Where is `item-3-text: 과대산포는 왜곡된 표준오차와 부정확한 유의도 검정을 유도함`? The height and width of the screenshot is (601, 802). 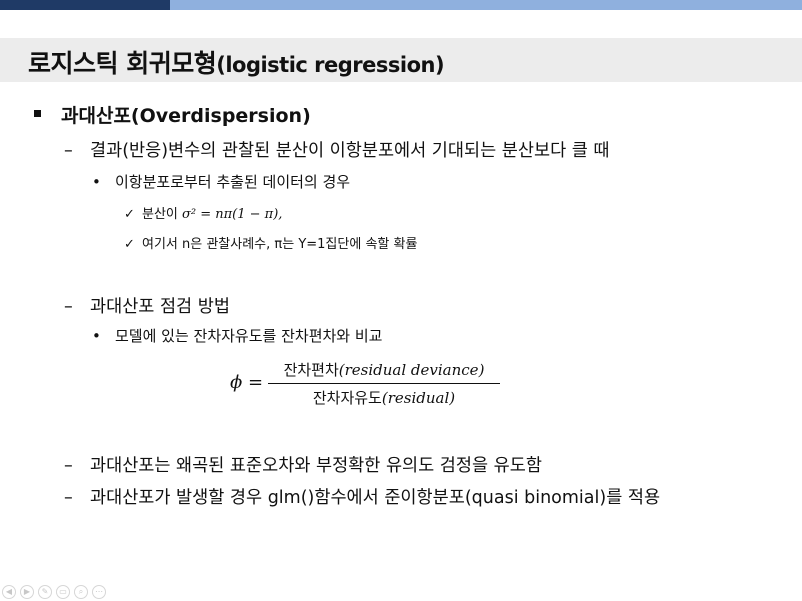 item-3-text: 과대산포는 왜곡된 표준오차와 부정확한 유의도 검정을 유도함 is located at coordinates (316, 466).